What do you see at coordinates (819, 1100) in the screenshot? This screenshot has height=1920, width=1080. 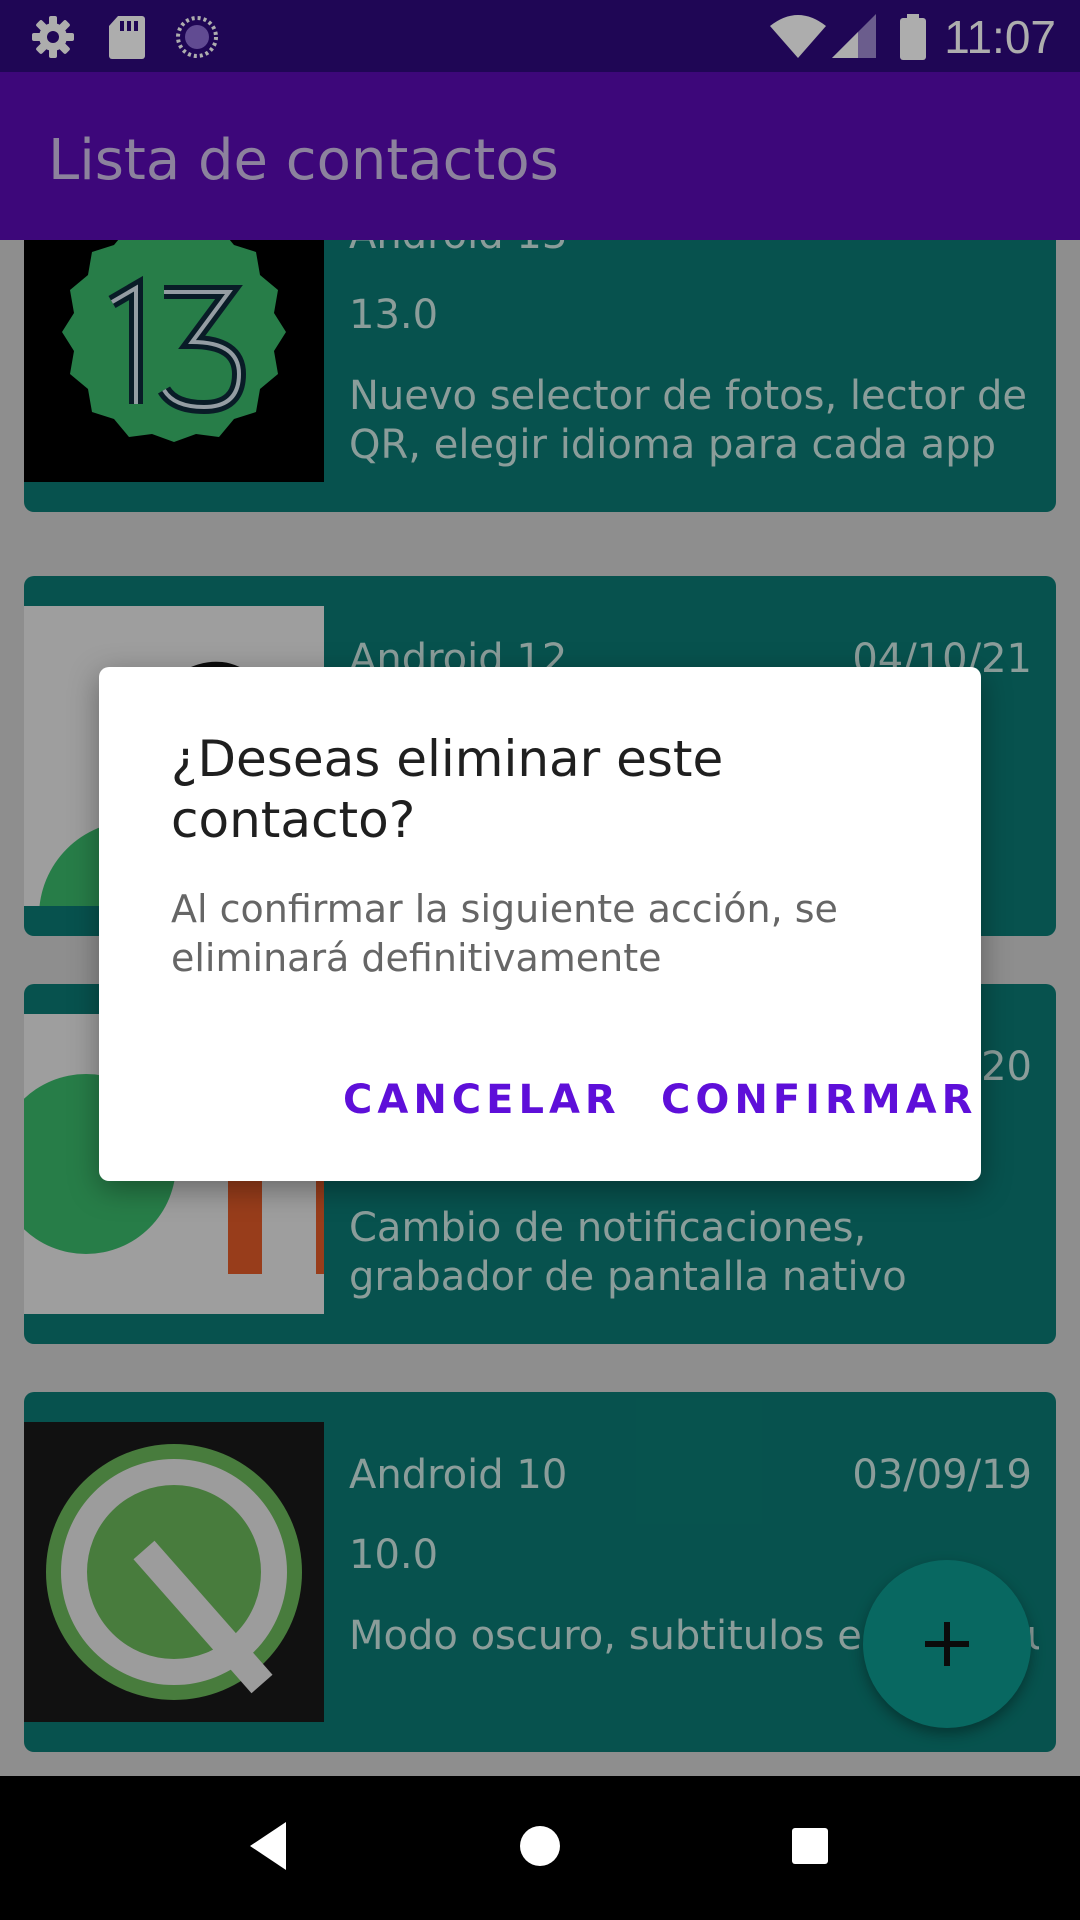 I see `confirm-button: CONFIRMAR` at bounding box center [819, 1100].